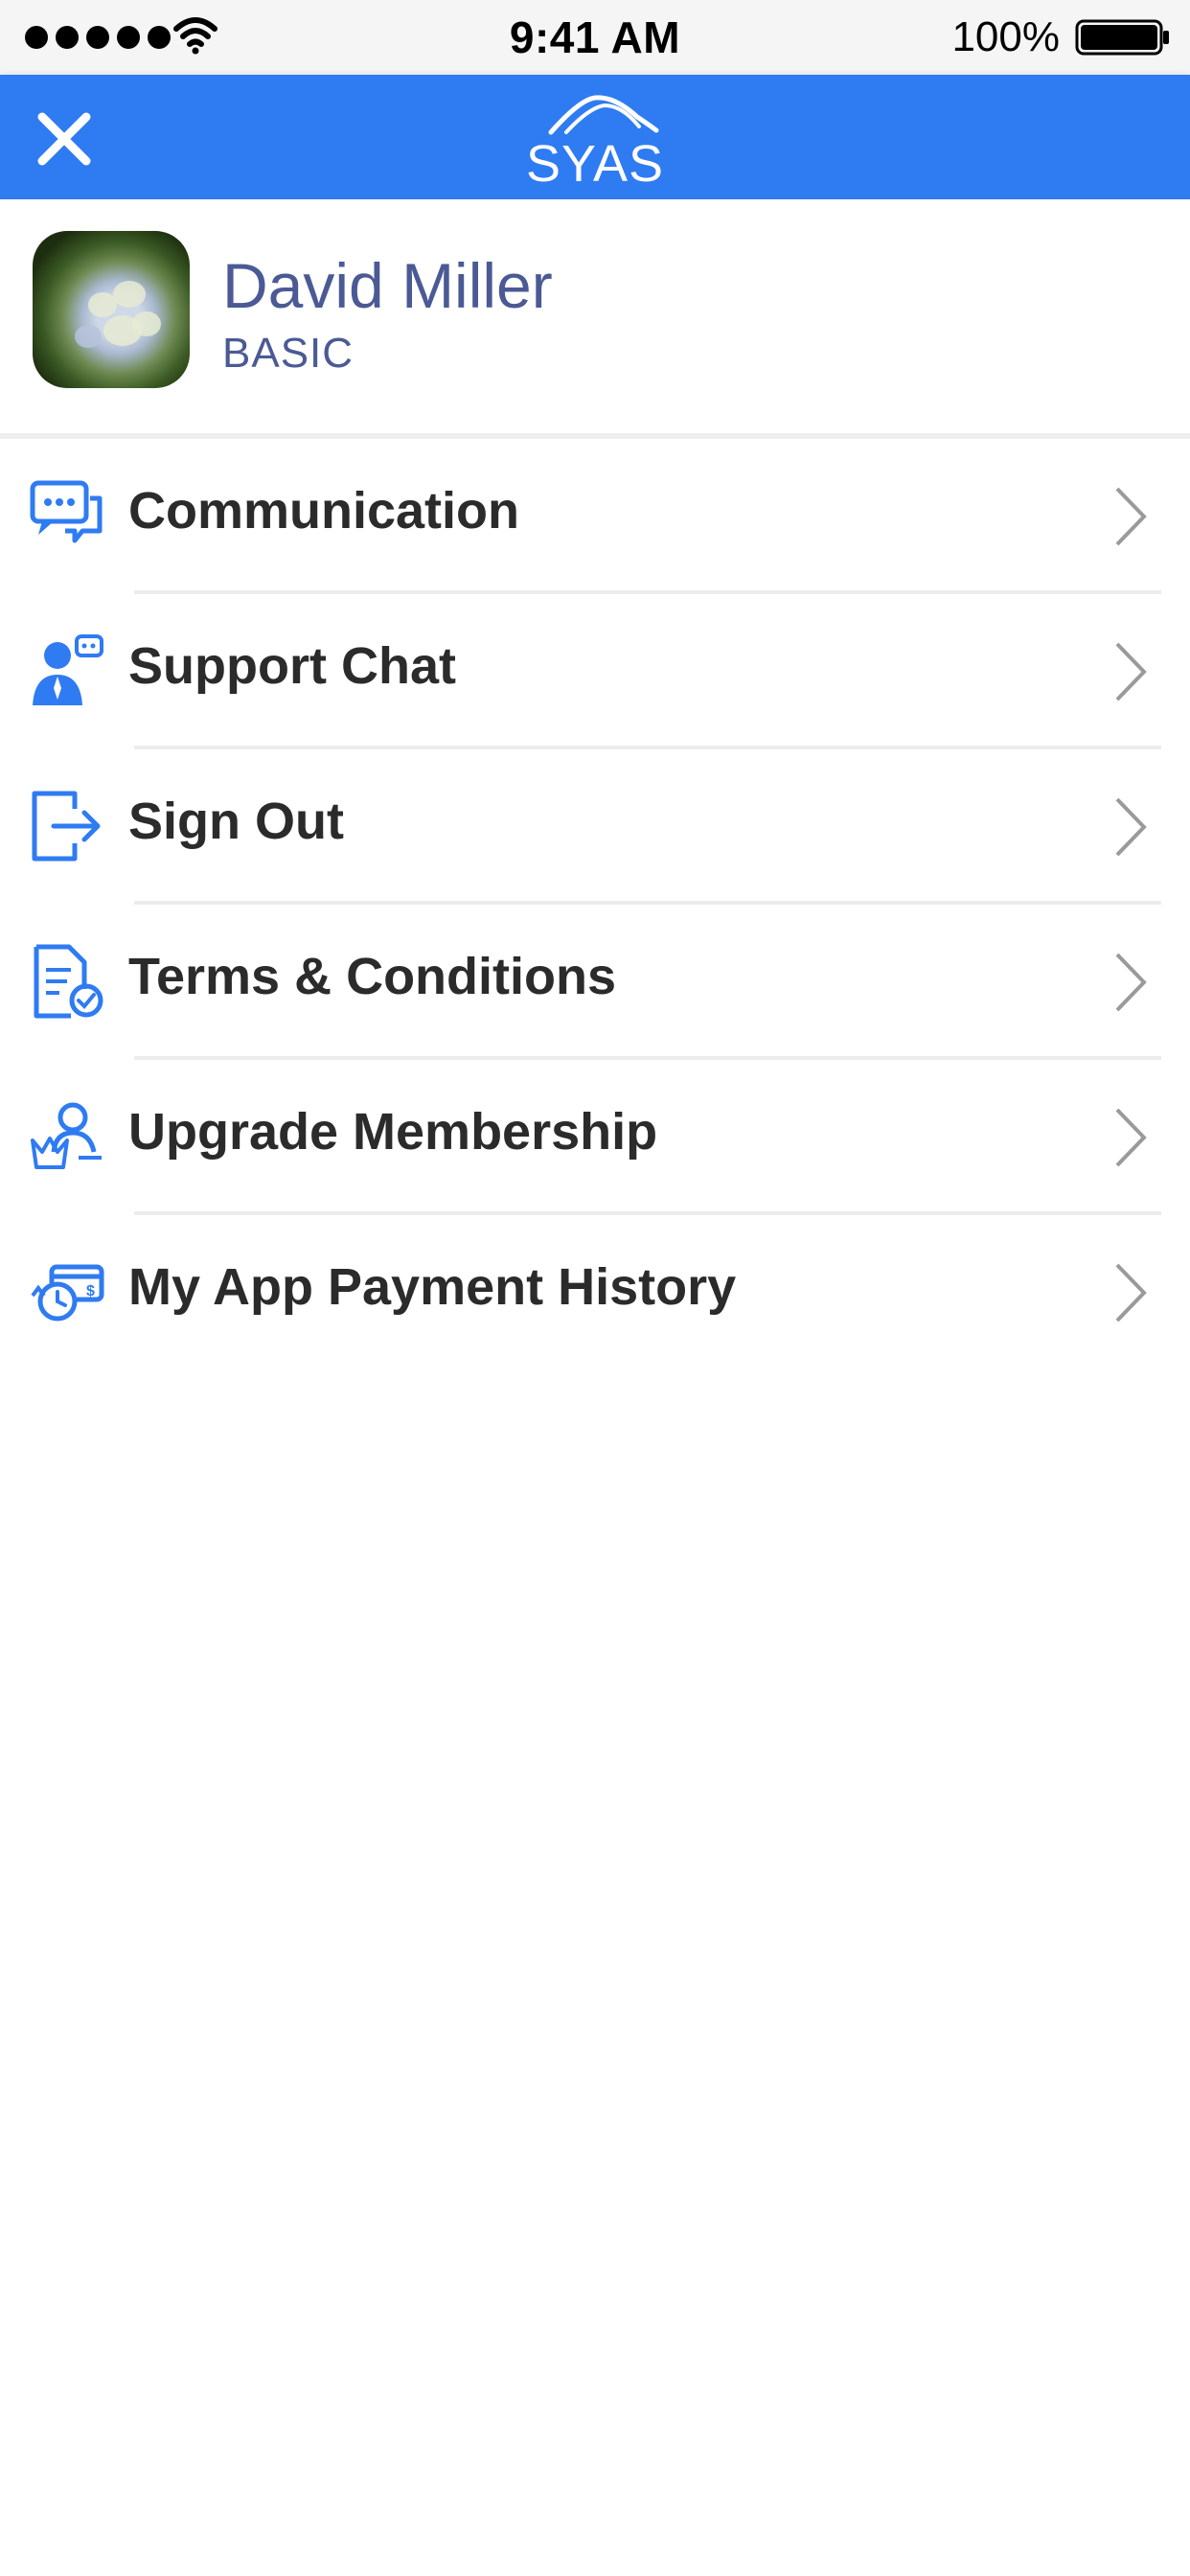  What do you see at coordinates (595, 316) in the screenshot?
I see `profile-header: David Miller BASIC` at bounding box center [595, 316].